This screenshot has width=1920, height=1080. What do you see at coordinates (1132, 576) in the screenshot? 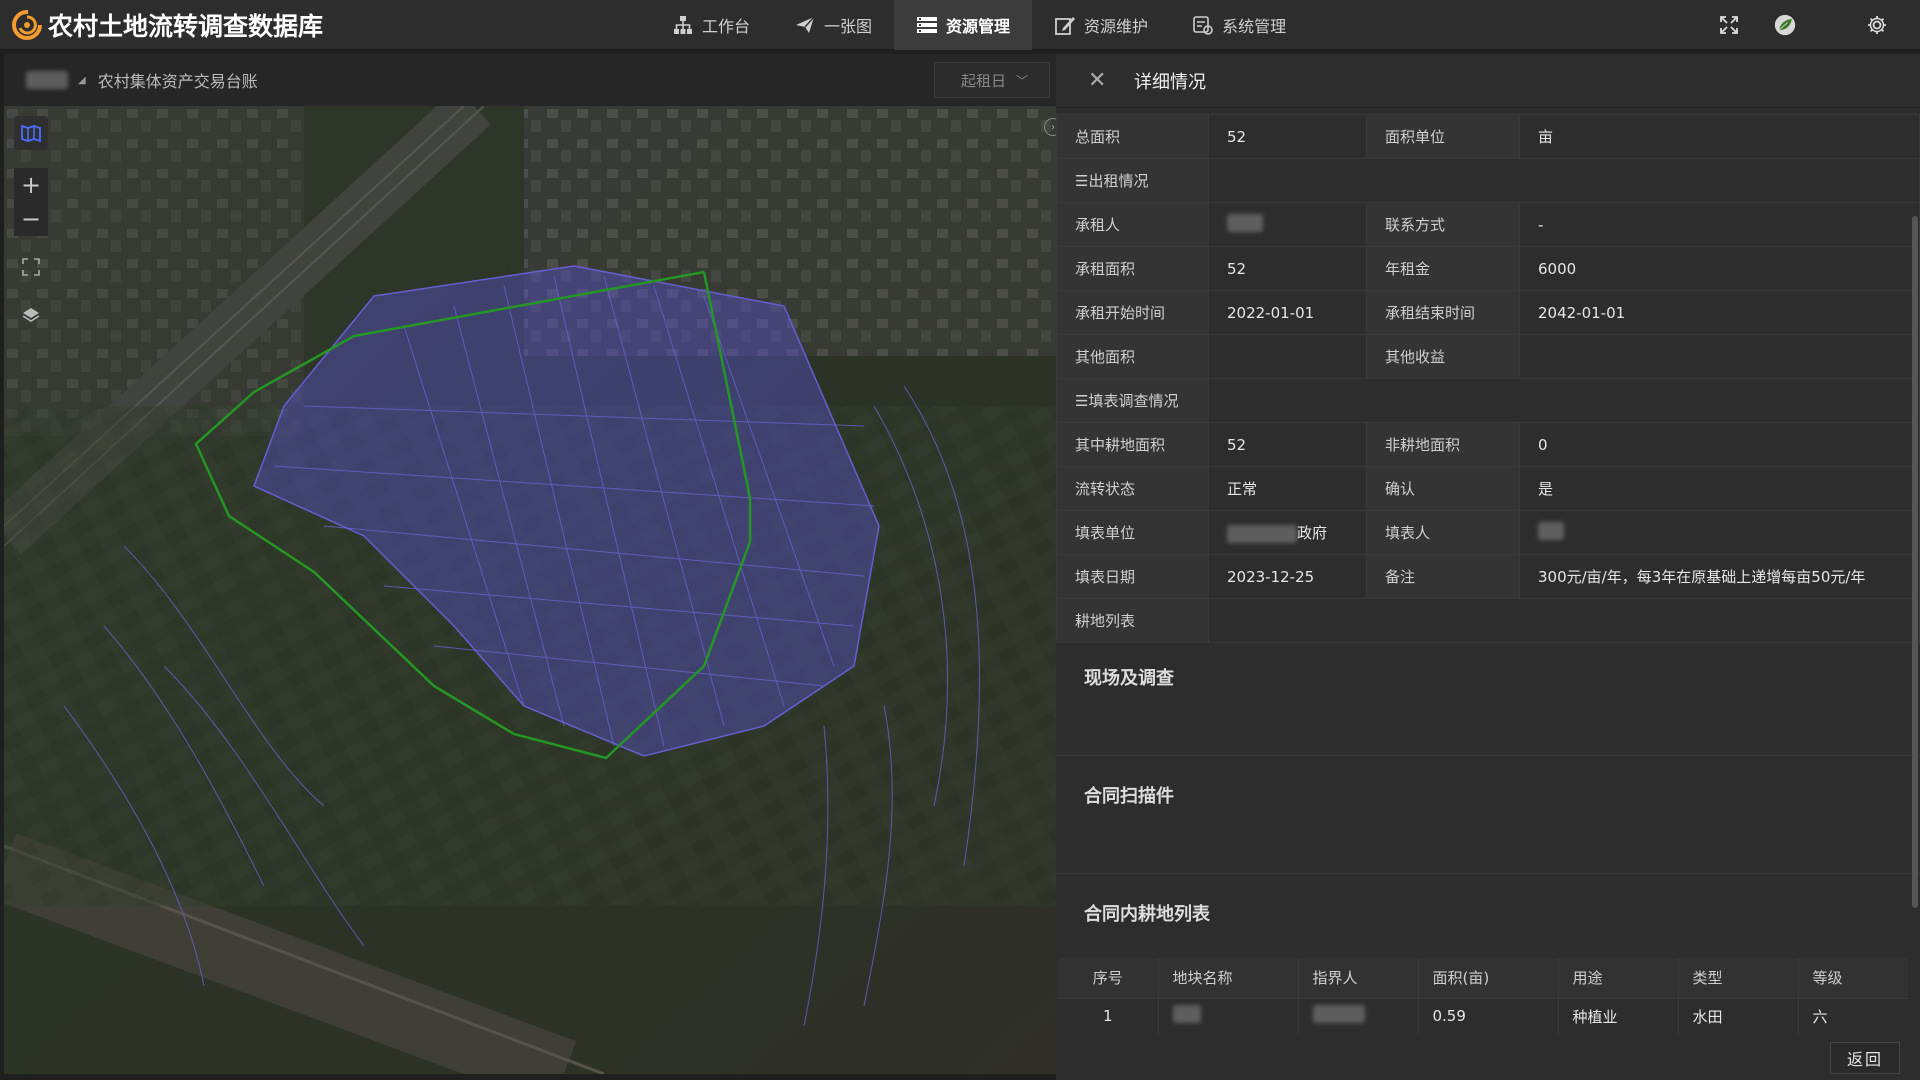
I see `field-label: 填表日期` at bounding box center [1132, 576].